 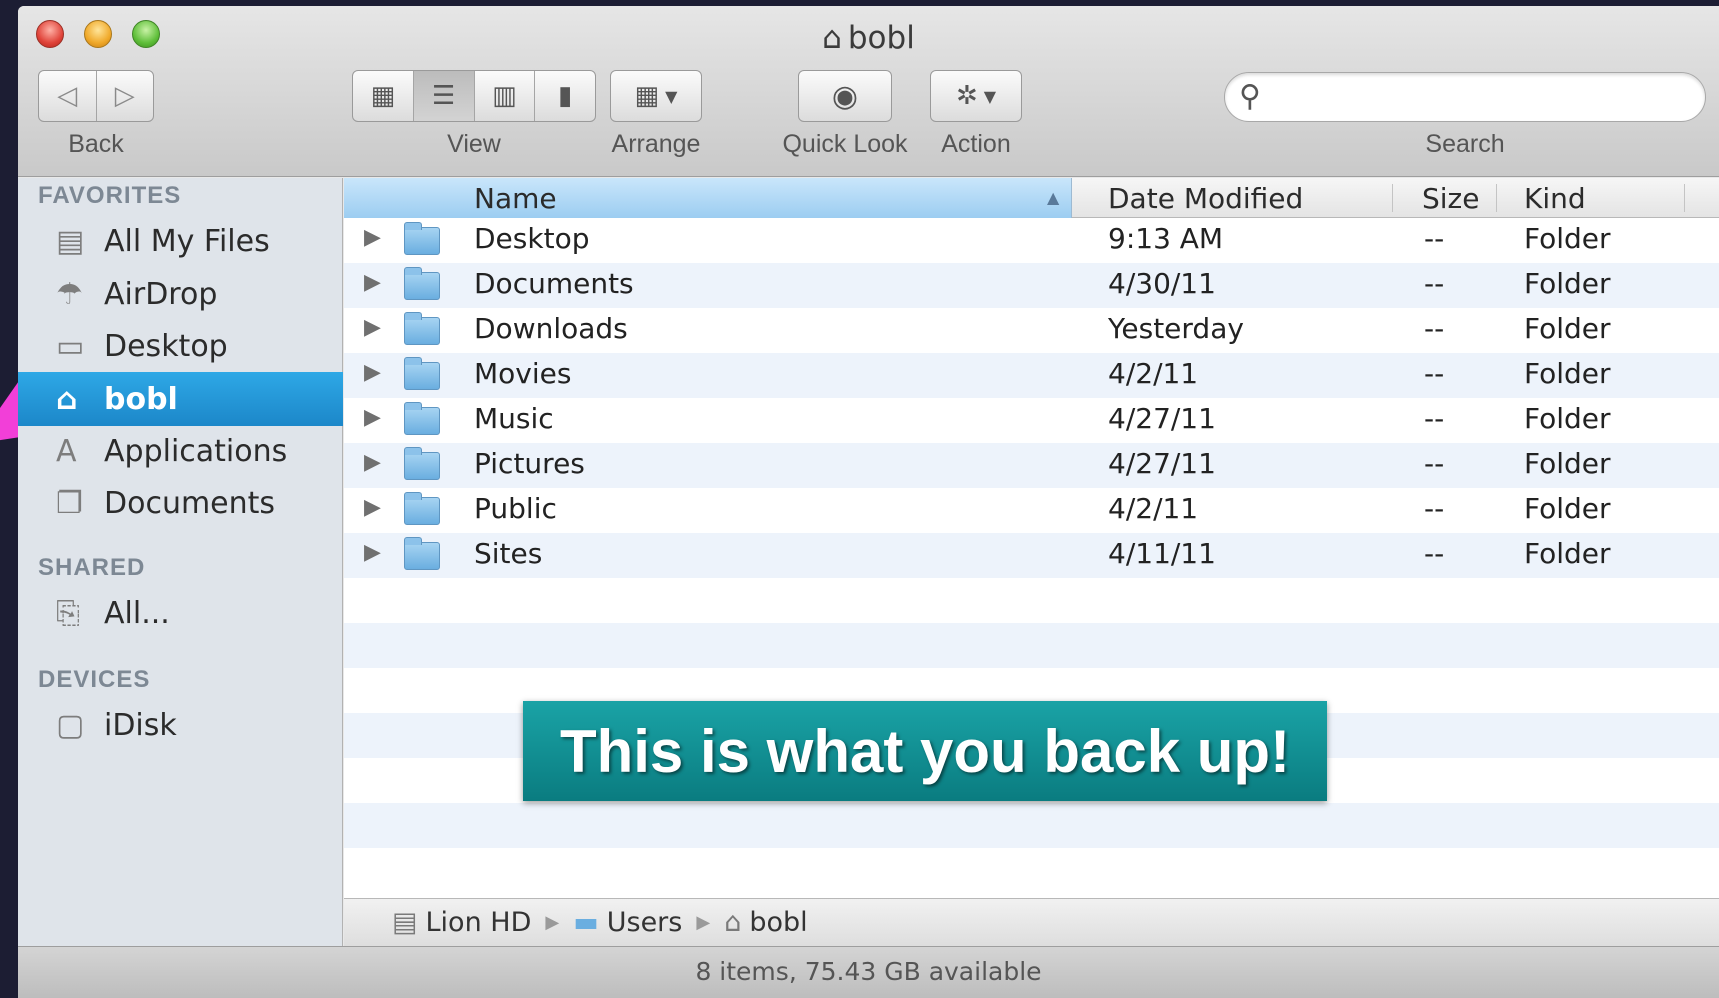 What do you see at coordinates (180, 294) in the screenshot?
I see `sidebar-item-airdrop: ☂ AirDrop` at bounding box center [180, 294].